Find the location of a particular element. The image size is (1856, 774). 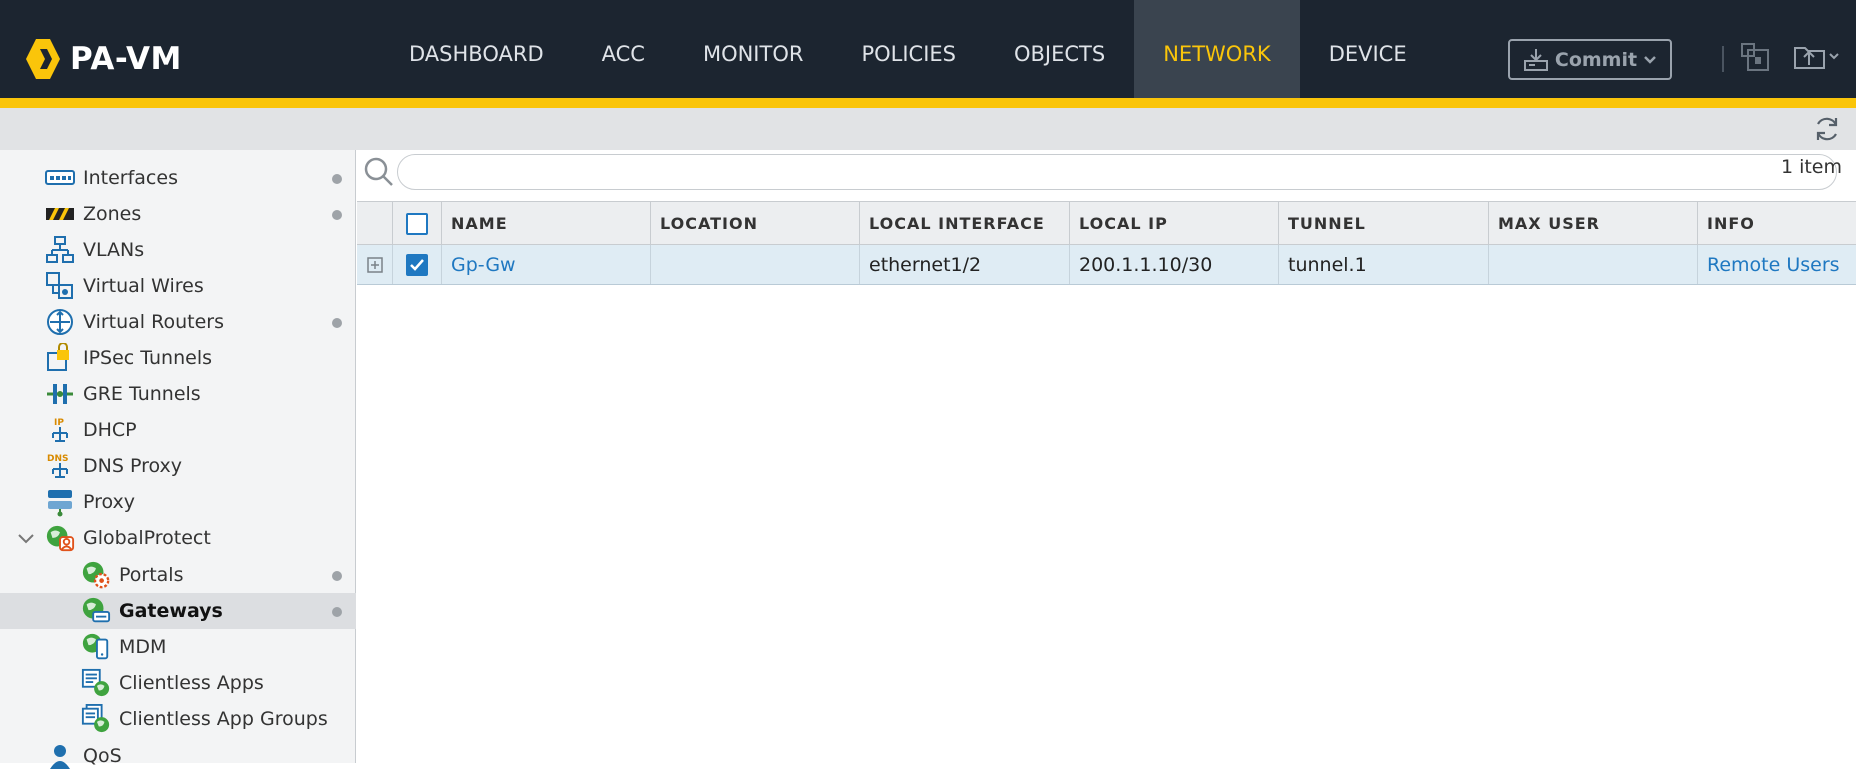

select-all-checkbox is located at coordinates (417, 223).